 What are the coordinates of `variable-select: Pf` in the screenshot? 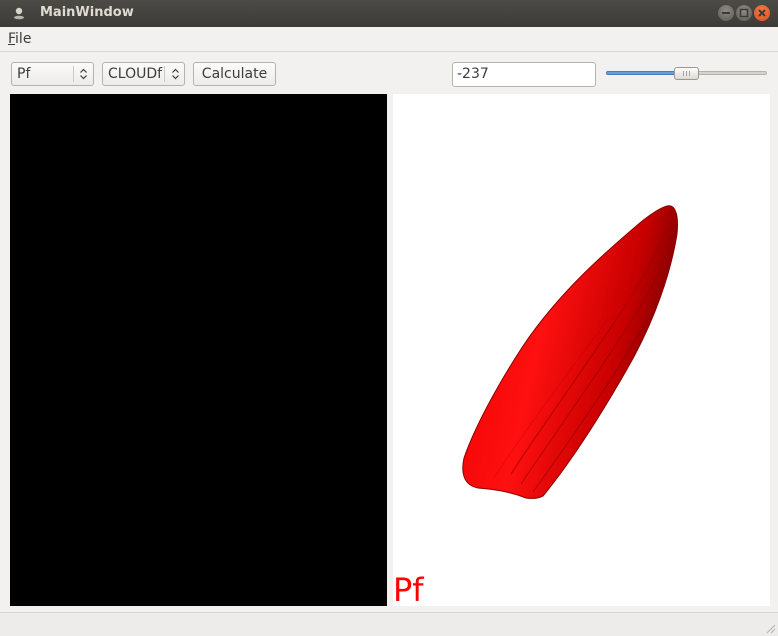 It's located at (52, 74).